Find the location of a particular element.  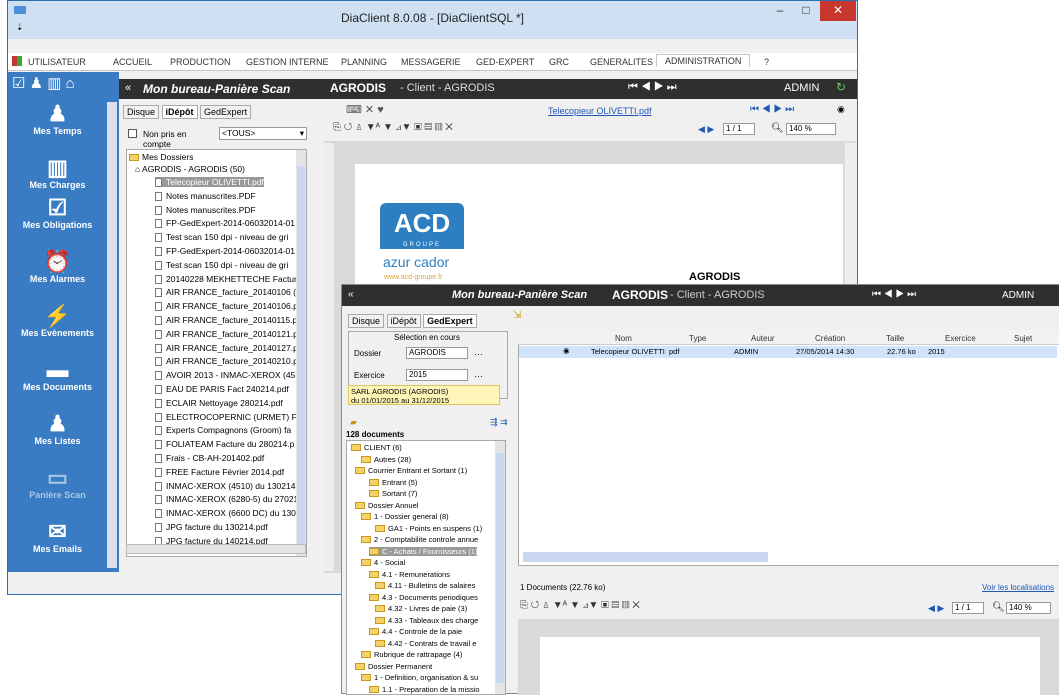

exercice-input: 2015 is located at coordinates (437, 375).